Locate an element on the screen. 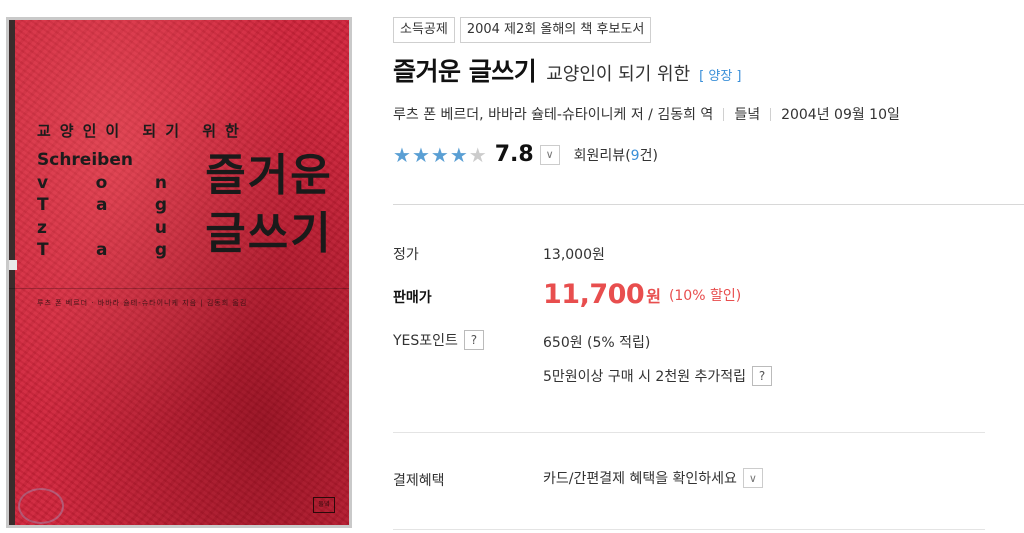 This screenshot has height=533, width=1024. list-price-value: 13,000원 is located at coordinates (574, 255).